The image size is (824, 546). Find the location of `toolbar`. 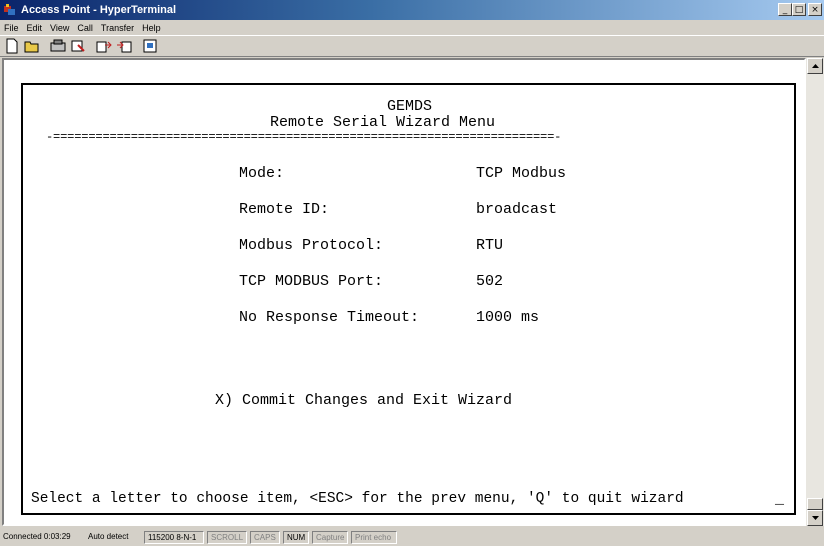

toolbar is located at coordinates (412, 46).